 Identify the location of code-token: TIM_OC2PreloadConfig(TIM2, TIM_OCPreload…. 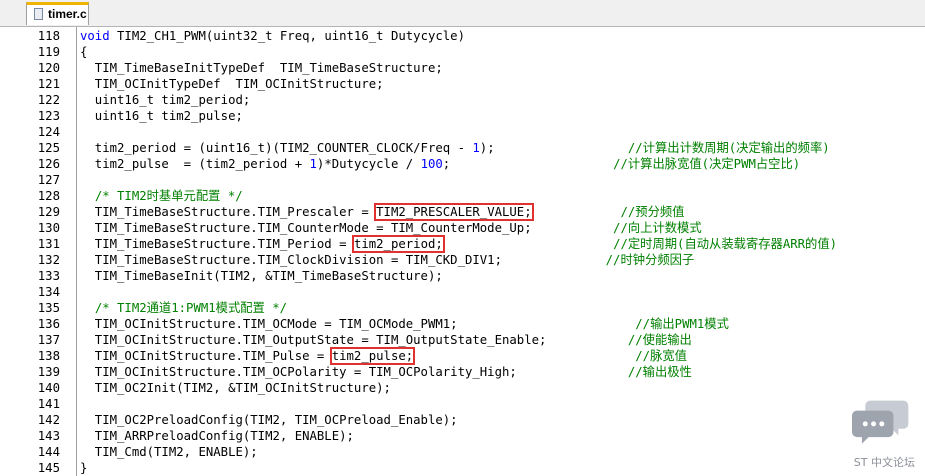
(269, 420).